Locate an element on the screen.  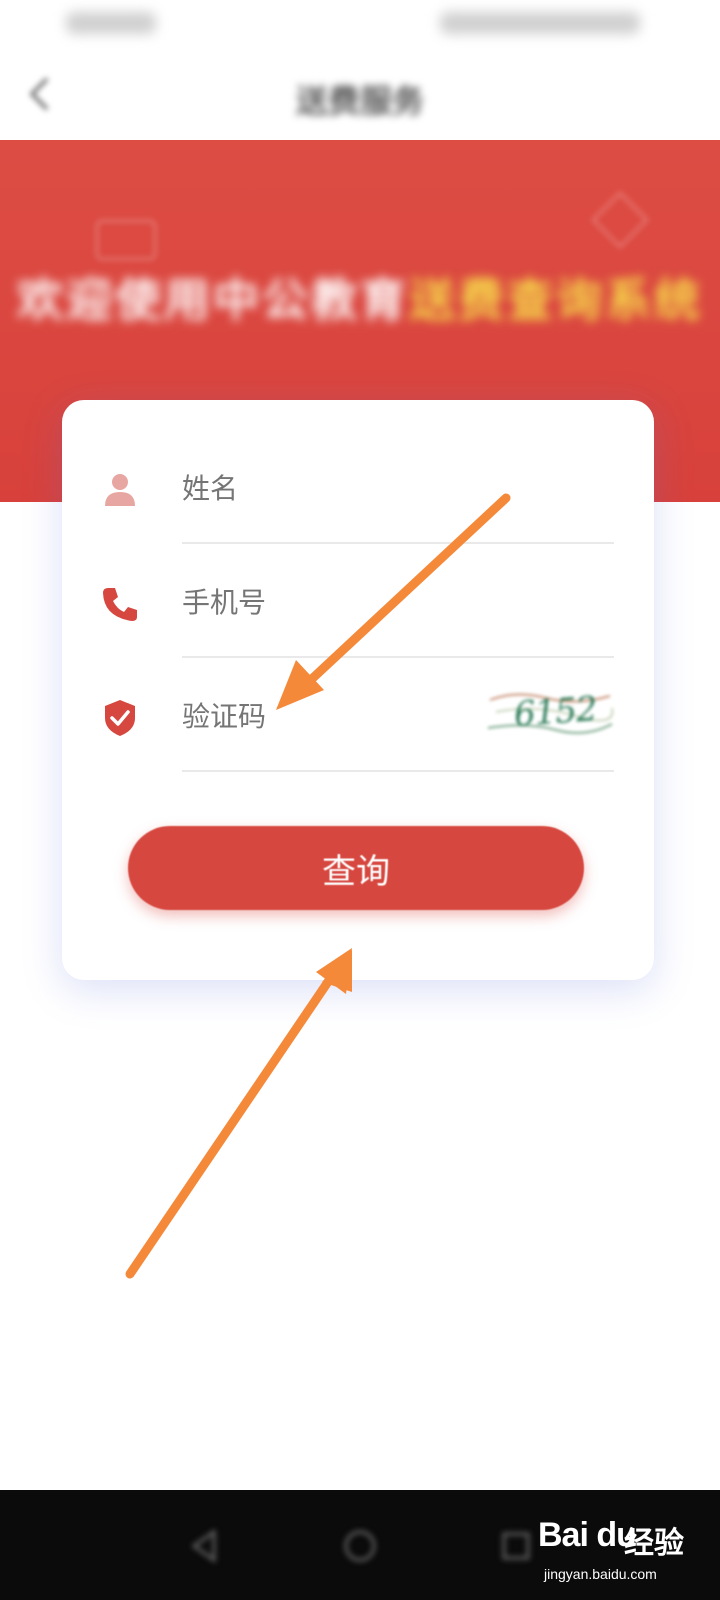
captcha-input is located at coordinates (332, 717).